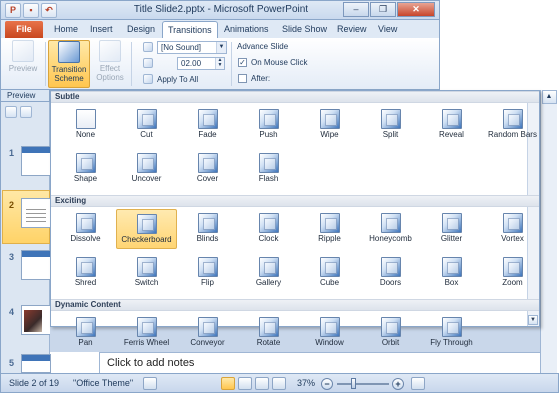 This screenshot has height=393, width=559. Describe the element at coordinates (512, 273) in the screenshot. I see `transition-zoom: Zoom` at that location.